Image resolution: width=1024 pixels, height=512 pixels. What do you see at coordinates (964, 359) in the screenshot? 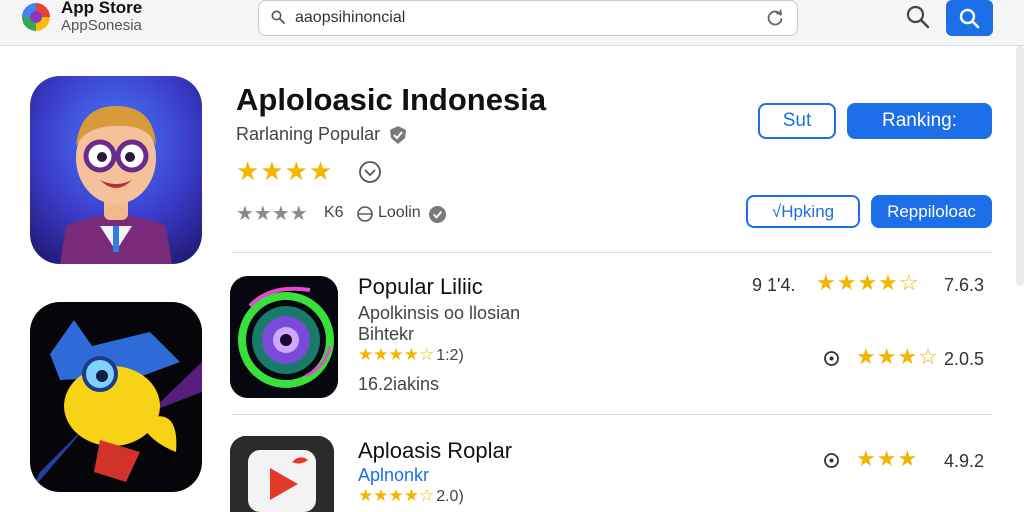
I see `stat-value: 2.0.5` at bounding box center [964, 359].